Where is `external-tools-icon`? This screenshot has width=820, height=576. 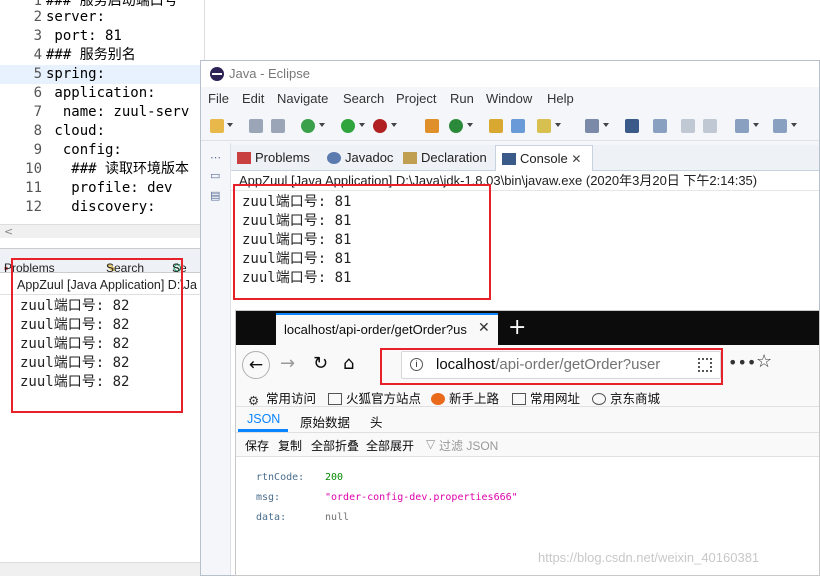 external-tools-icon is located at coordinates (380, 126).